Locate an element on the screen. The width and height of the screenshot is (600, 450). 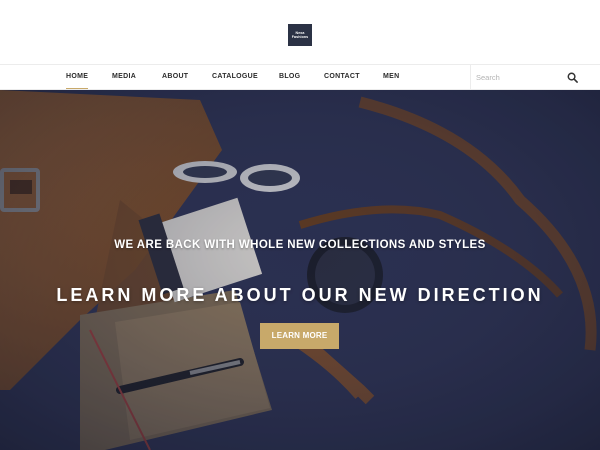
nav-item-contact: CONTACT is located at coordinates (342, 77).